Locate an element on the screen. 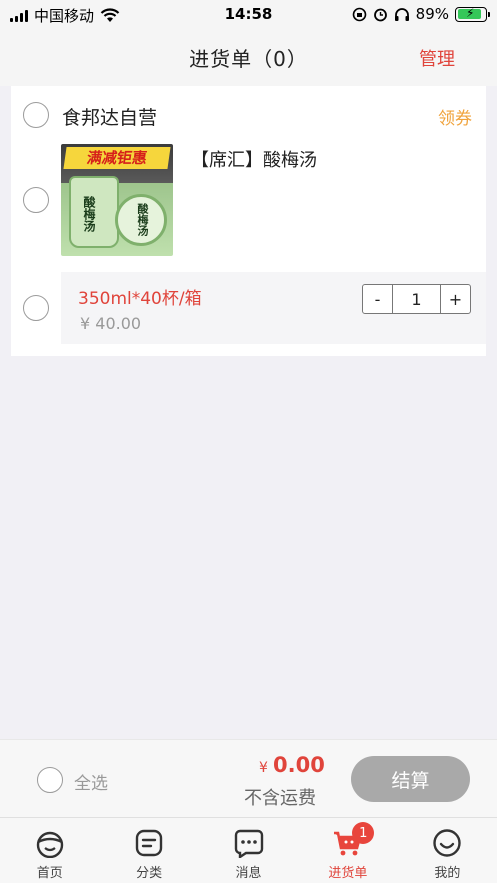 This screenshot has height=883, width=497. product-image-banner: 满减钜惠 is located at coordinates (117, 158).